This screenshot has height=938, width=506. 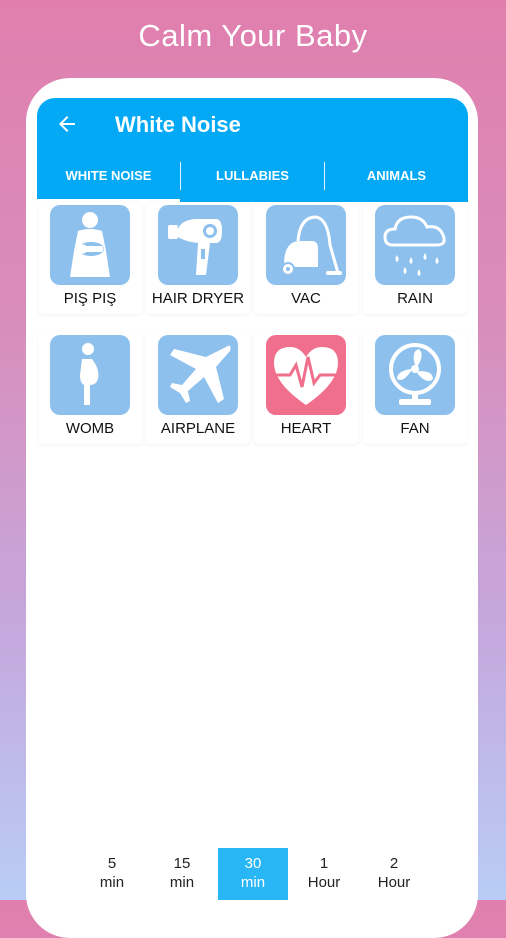 I want to click on sound-card-hair-dryer: HAIR DRYER, so click(x=198, y=258).